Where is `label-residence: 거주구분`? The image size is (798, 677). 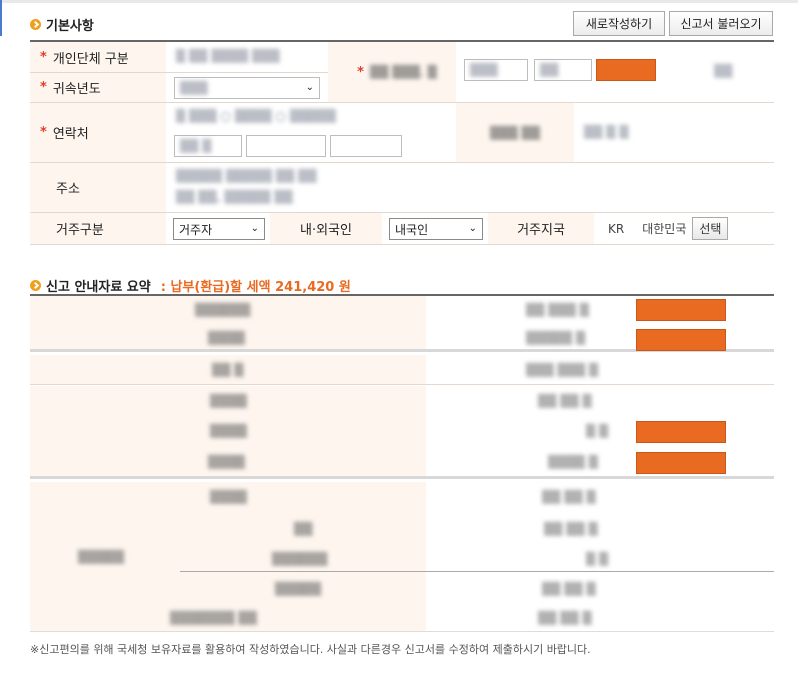 label-residence: 거주구분 is located at coordinates (98, 229).